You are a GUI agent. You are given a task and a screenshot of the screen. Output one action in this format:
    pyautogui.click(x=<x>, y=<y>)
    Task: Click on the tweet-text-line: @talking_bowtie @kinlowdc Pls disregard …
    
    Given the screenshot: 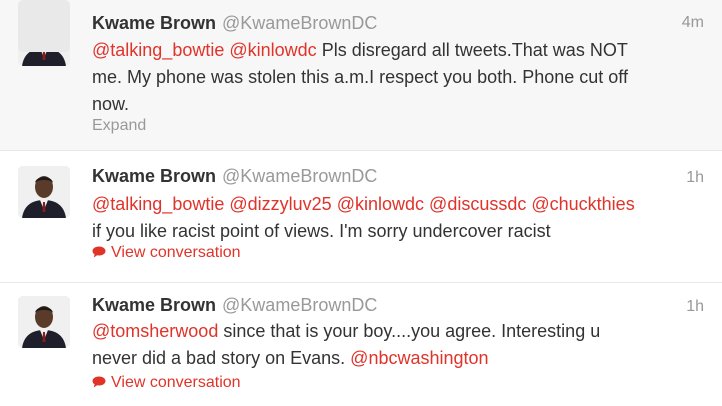 What is the action you would take?
    pyautogui.click(x=392, y=50)
    